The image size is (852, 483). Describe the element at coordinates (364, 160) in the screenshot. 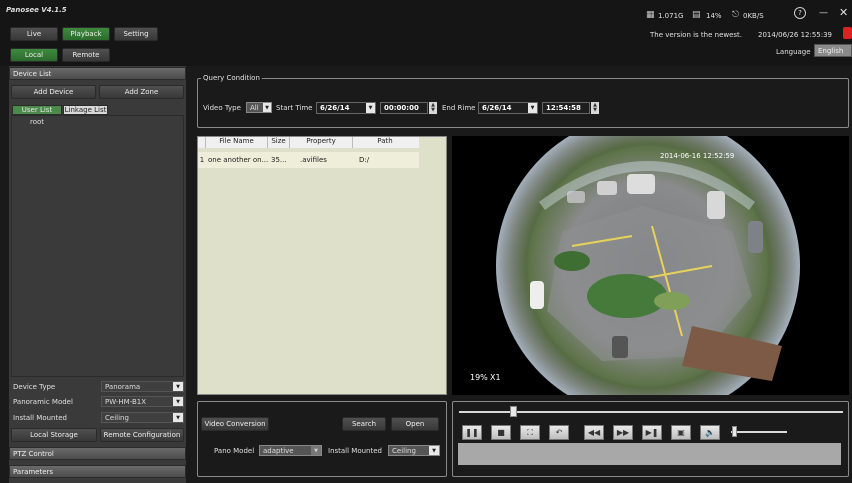

I see `cell-path: D:/` at that location.